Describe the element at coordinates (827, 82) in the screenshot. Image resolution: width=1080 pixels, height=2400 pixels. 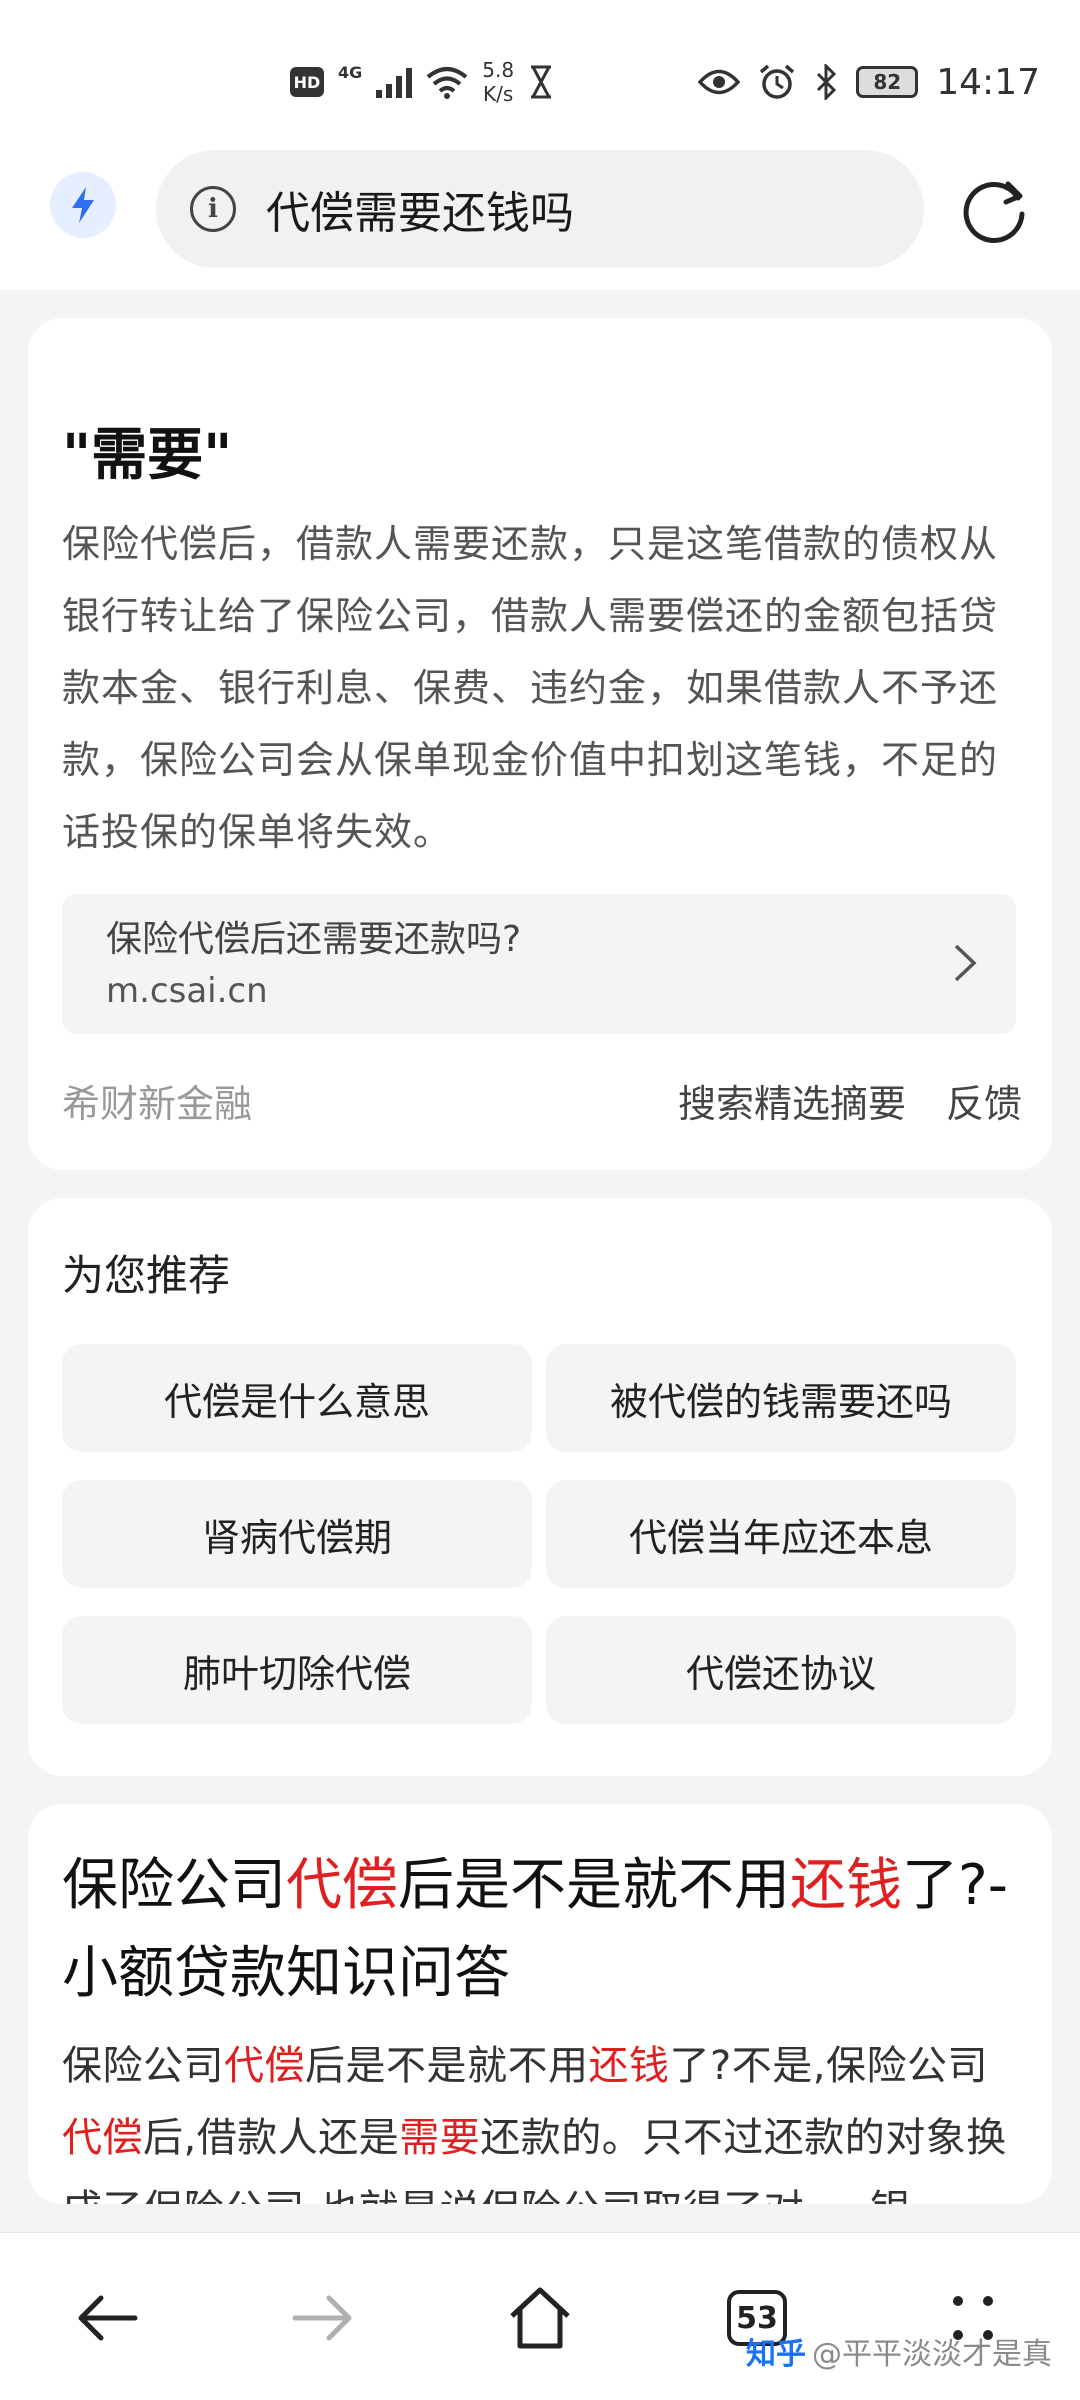
I see `bluetooth-icon` at that location.